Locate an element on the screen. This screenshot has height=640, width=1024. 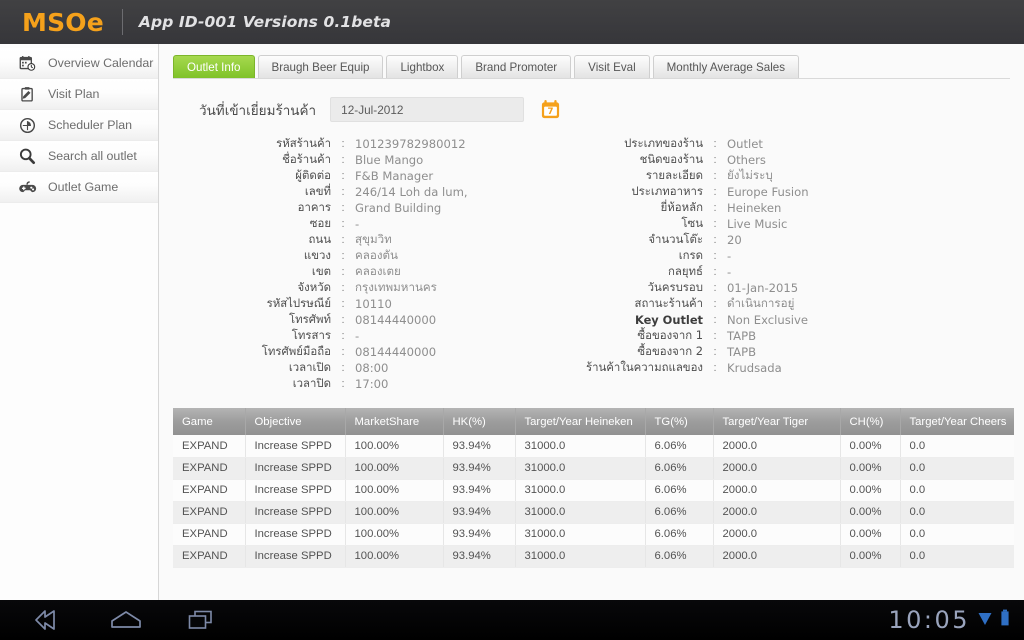
info-value: Live Music is located at coordinates (757, 224).